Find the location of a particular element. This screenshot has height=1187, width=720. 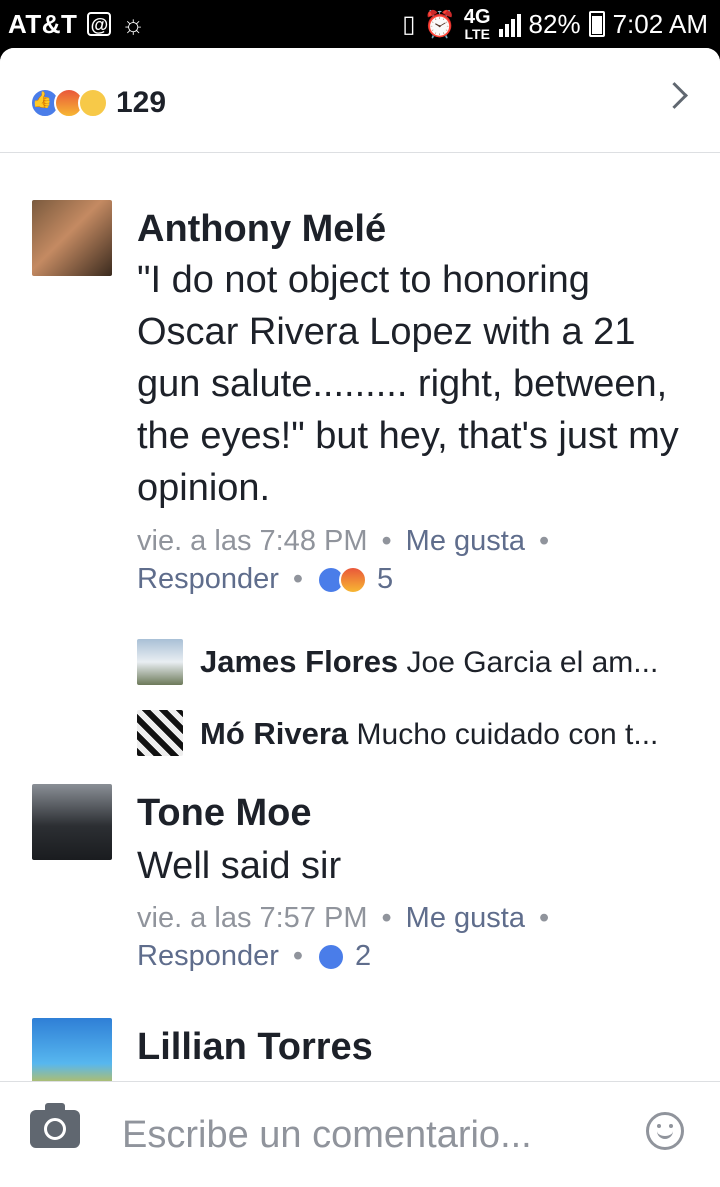

network-label: 4G is located at coordinates (477, 17).